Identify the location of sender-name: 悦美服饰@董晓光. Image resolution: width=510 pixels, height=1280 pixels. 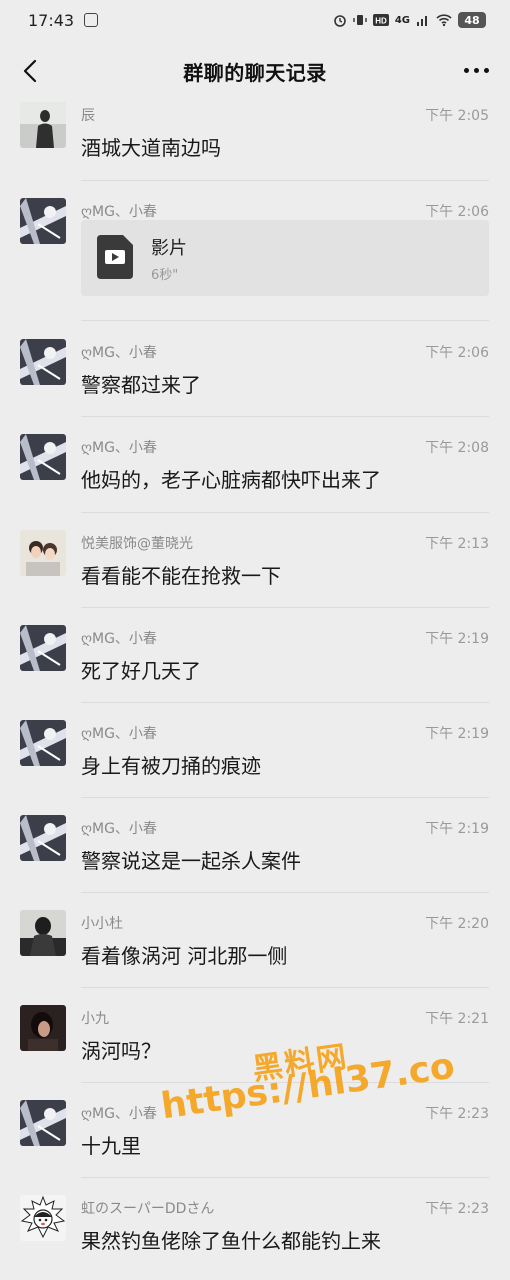
(137, 544).